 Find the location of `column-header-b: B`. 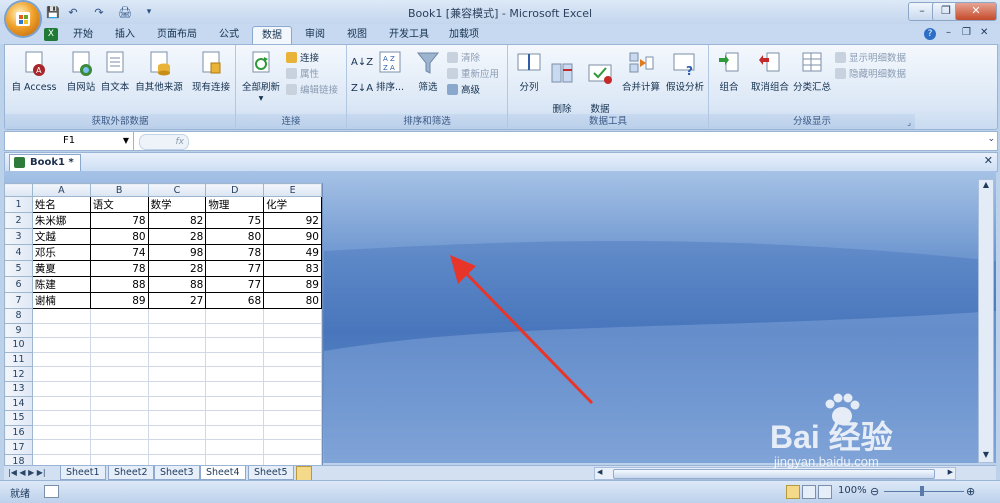

column-header-b: B is located at coordinates (119, 190).